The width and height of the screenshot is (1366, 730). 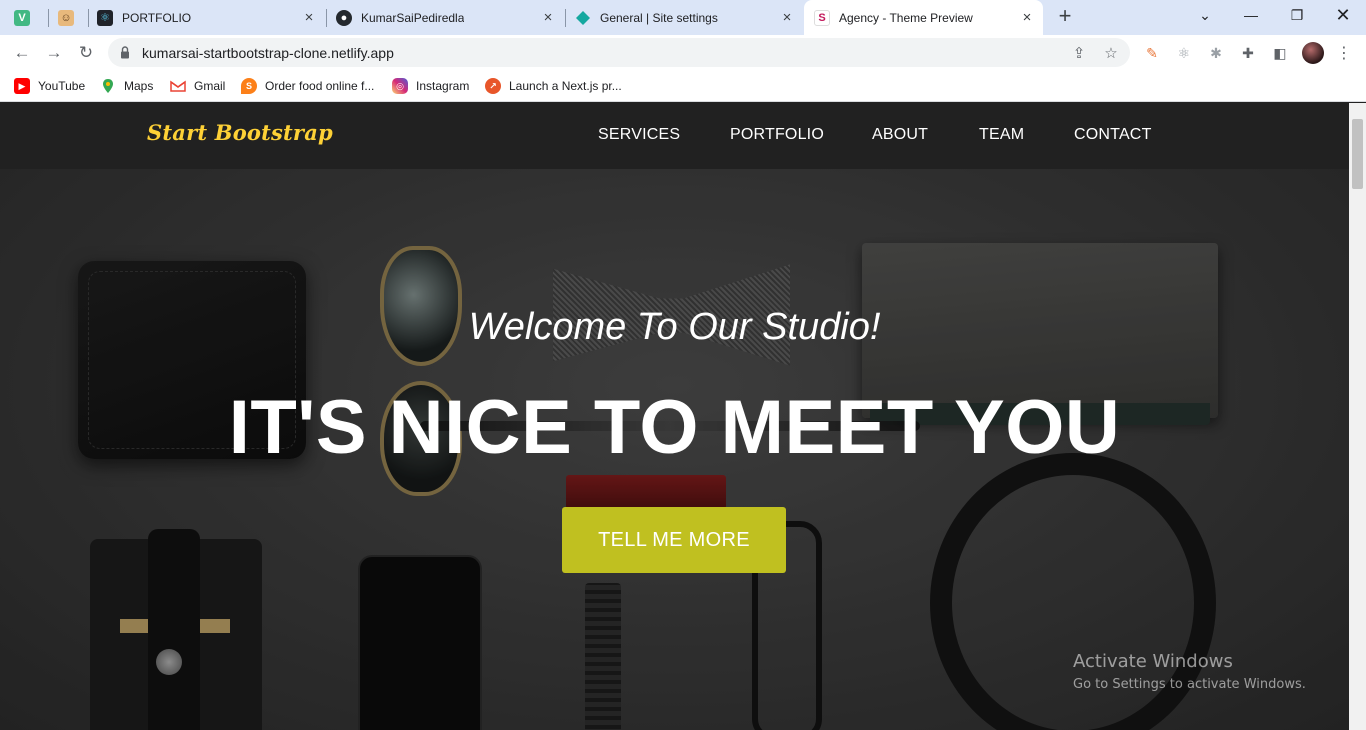 What do you see at coordinates (178, 86) in the screenshot?
I see `gmail-icon` at bounding box center [178, 86].